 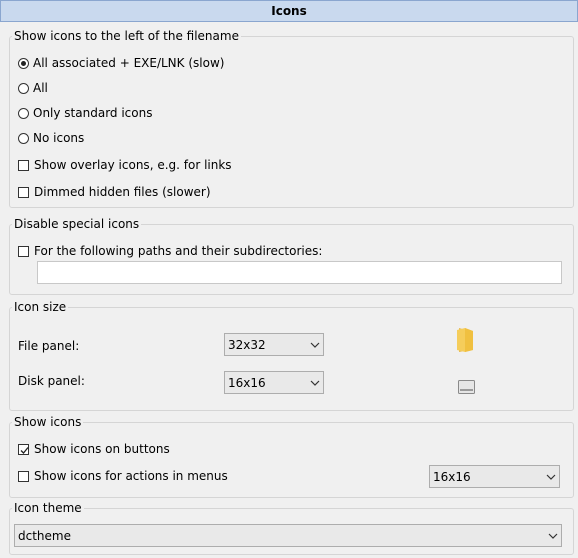 I want to click on paths-input, so click(x=299, y=272).